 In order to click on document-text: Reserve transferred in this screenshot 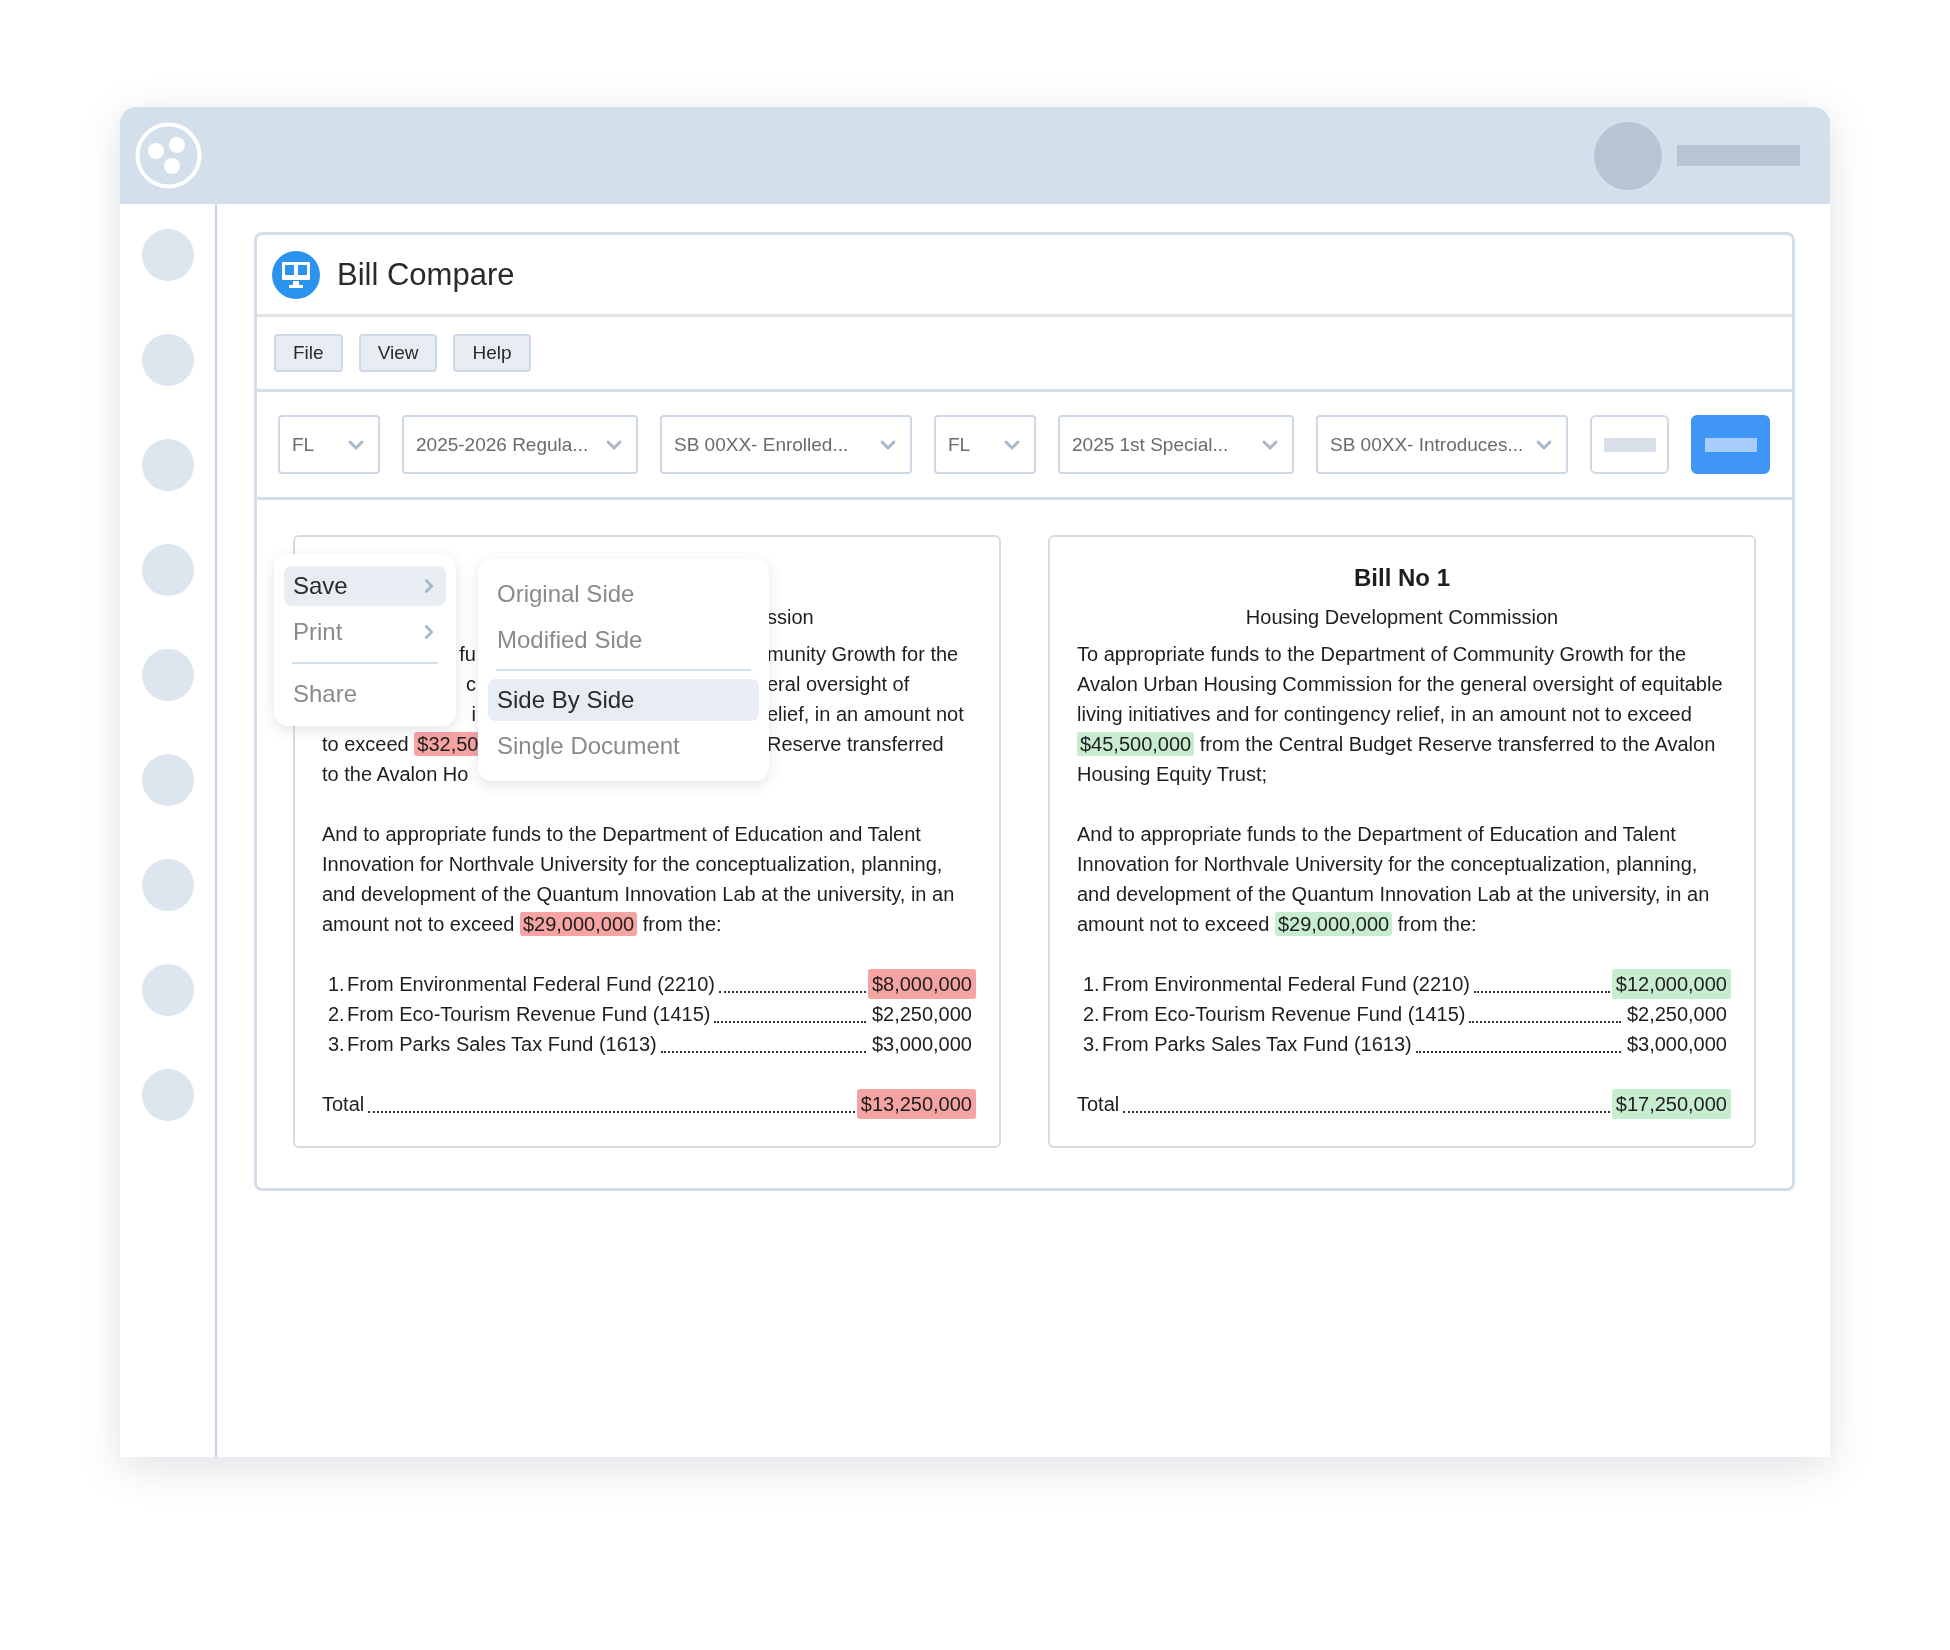, I will do `click(855, 744)`.